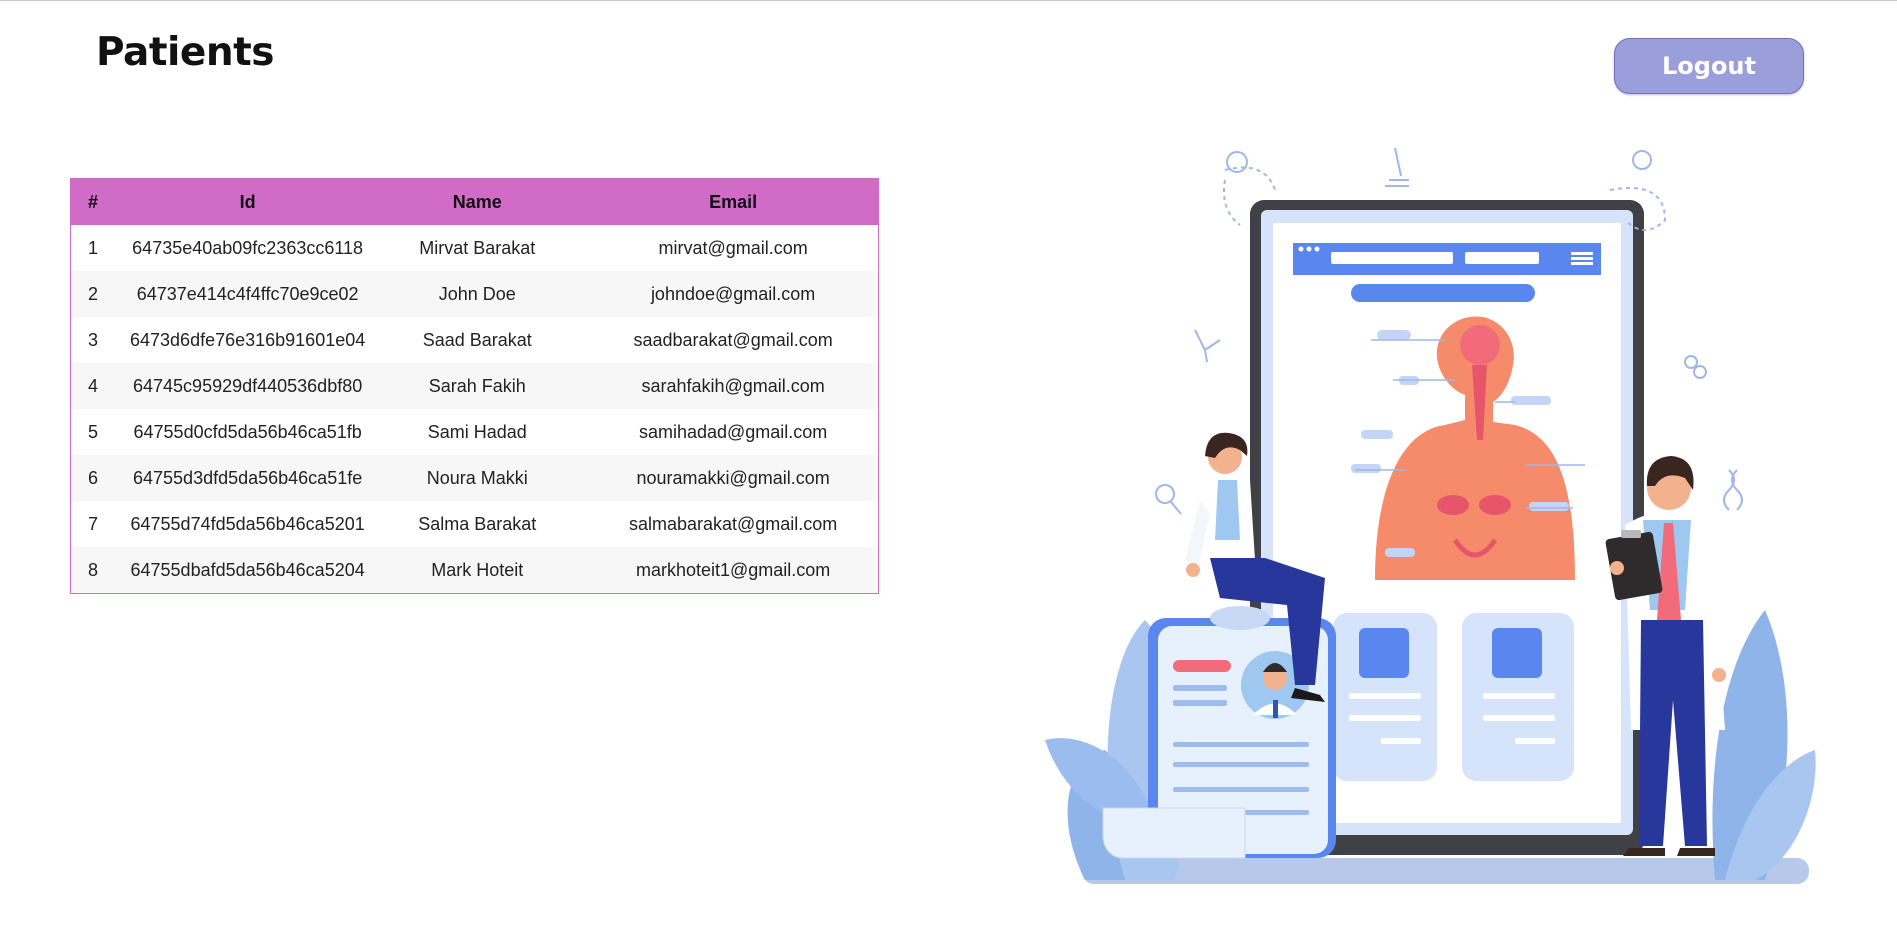  Describe the element at coordinates (477, 523) in the screenshot. I see `patient-name: Salma Barakat` at that location.